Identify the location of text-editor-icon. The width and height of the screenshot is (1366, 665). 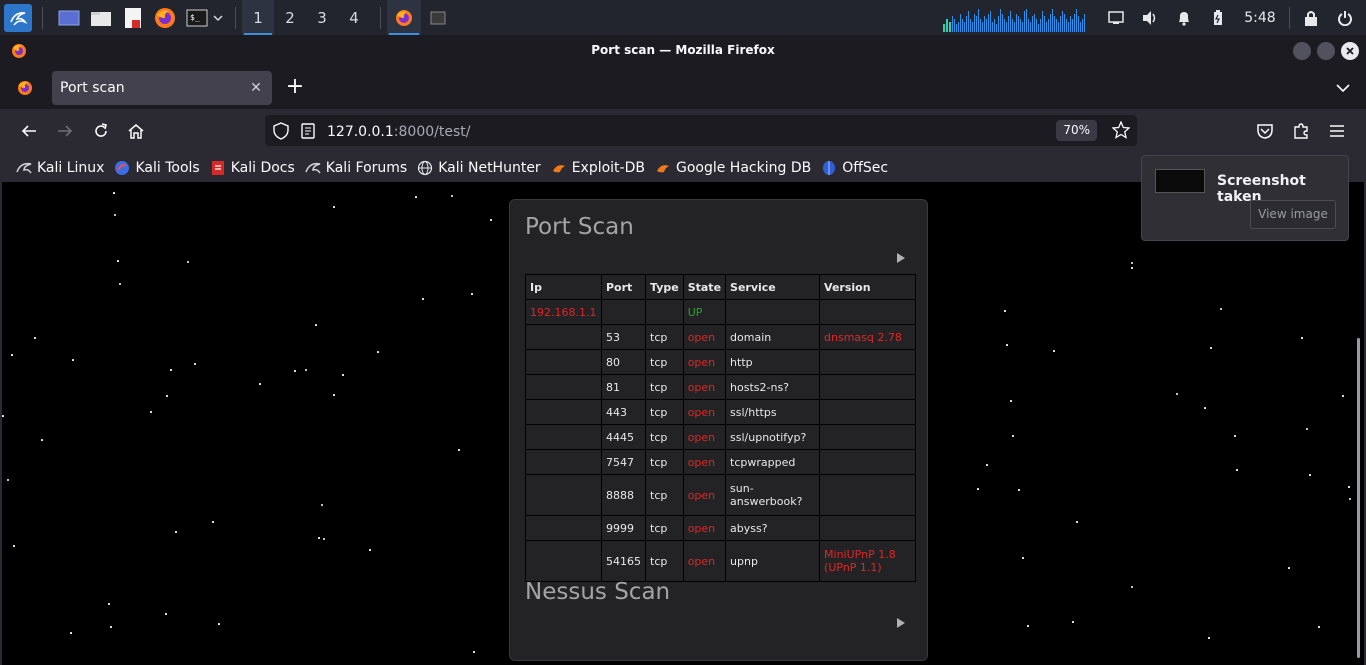
(133, 18).